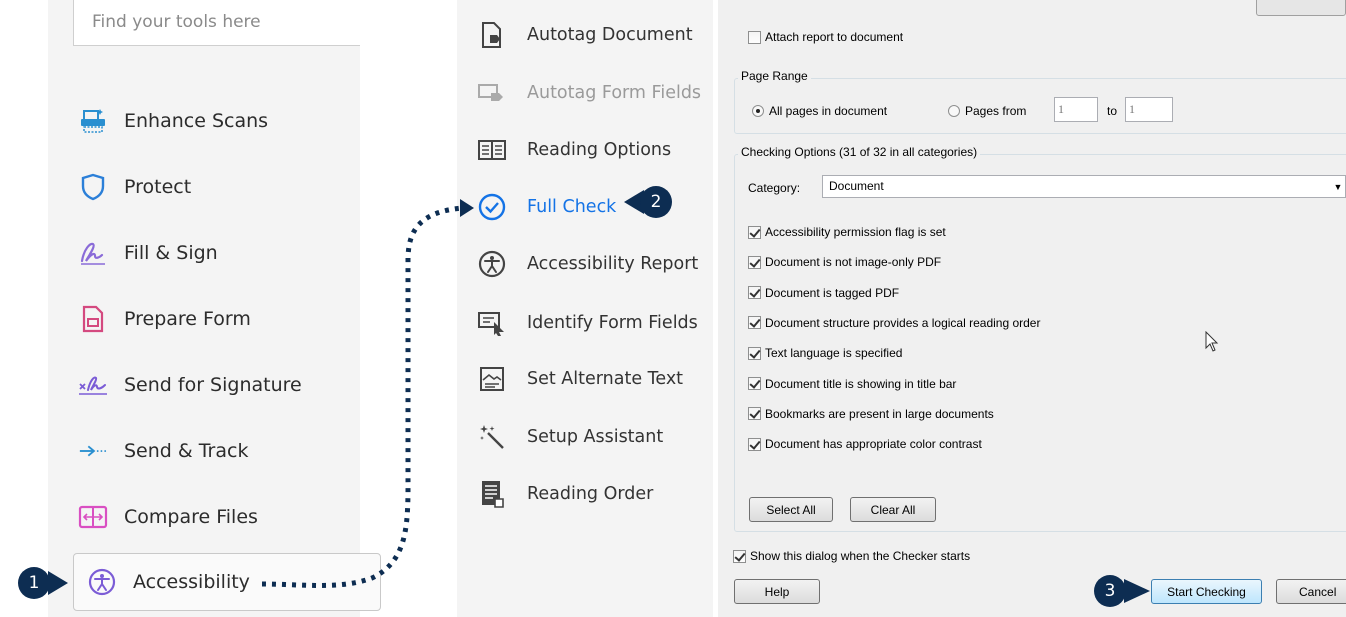 The width and height of the screenshot is (1346, 617). Describe the element at coordinates (467, 208) in the screenshot. I see `arrowhead` at that location.